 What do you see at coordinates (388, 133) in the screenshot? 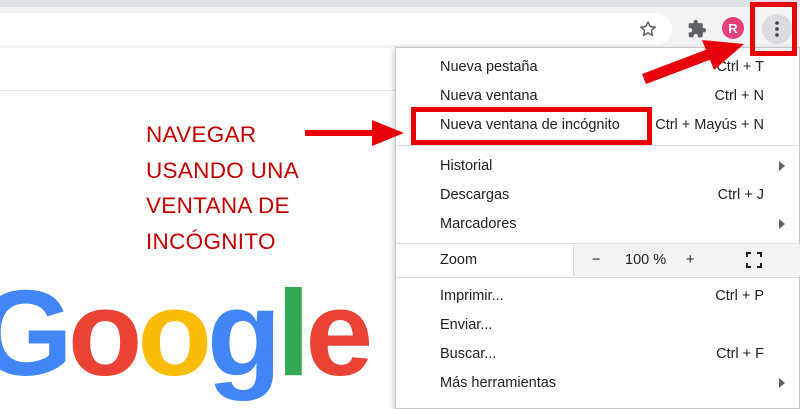
I see `arrow-to-incognito-head` at bounding box center [388, 133].